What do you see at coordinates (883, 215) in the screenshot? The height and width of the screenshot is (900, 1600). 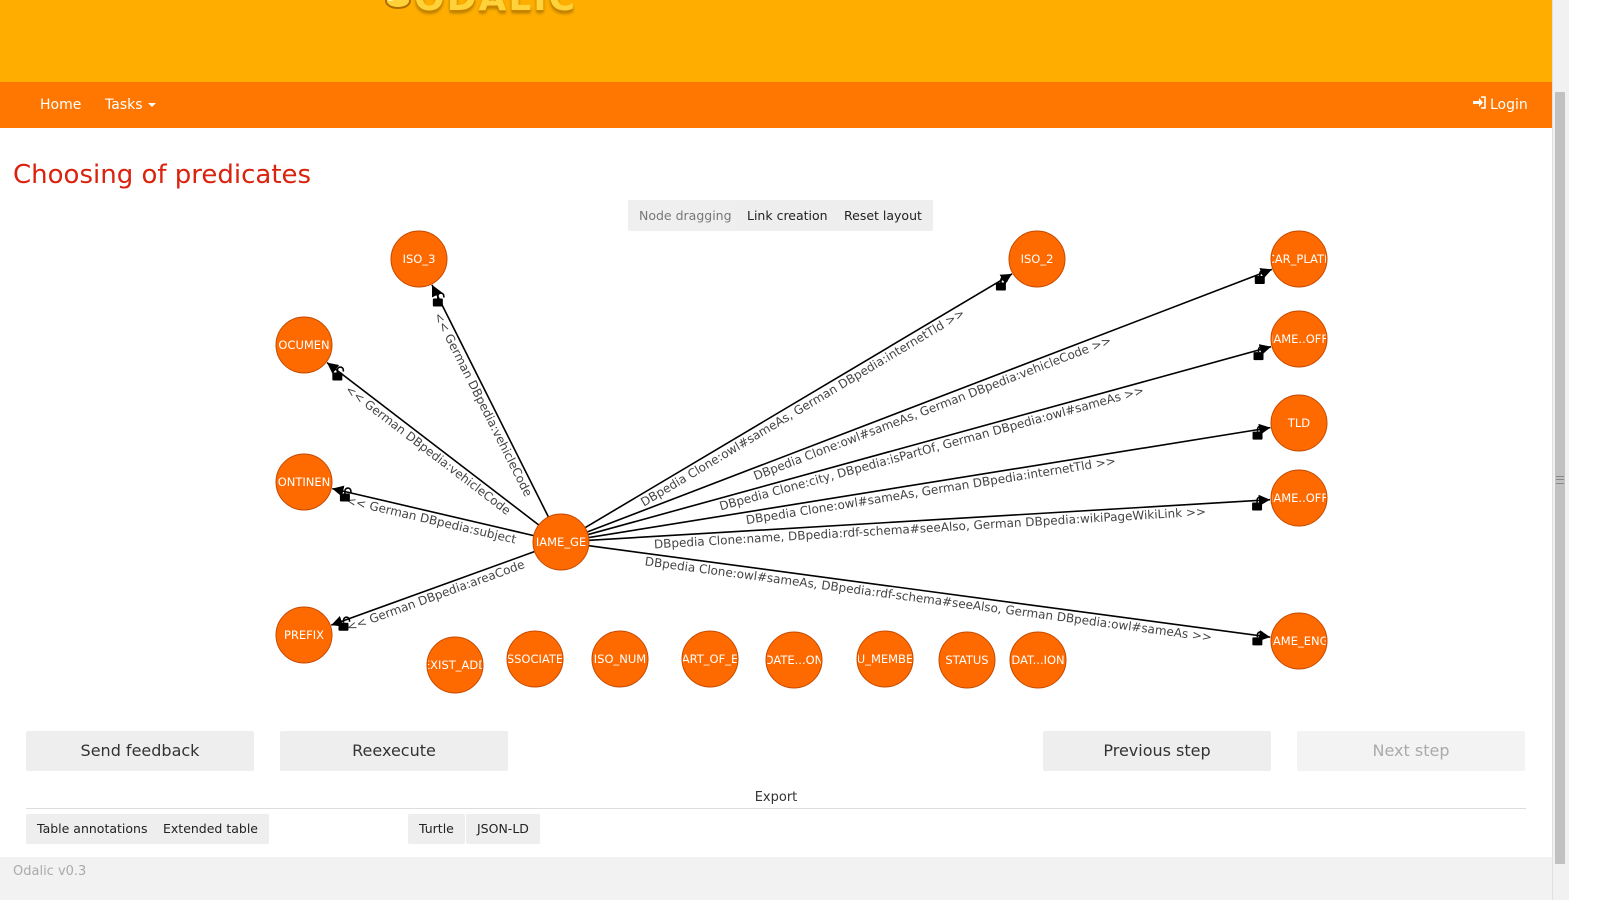 I see `reset-layout-button: Reset layout` at bounding box center [883, 215].